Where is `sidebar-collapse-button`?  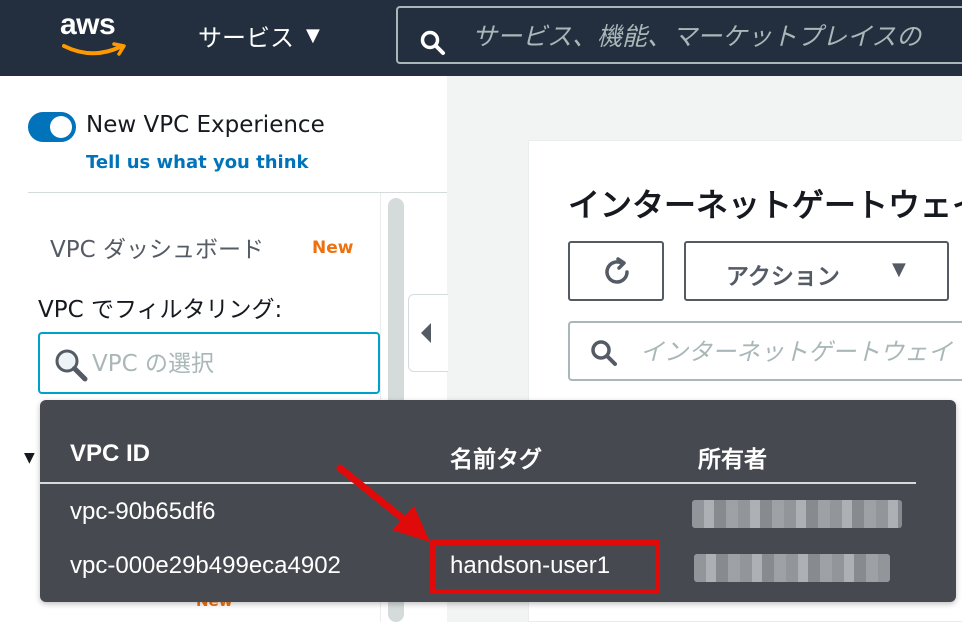 sidebar-collapse-button is located at coordinates (428, 333).